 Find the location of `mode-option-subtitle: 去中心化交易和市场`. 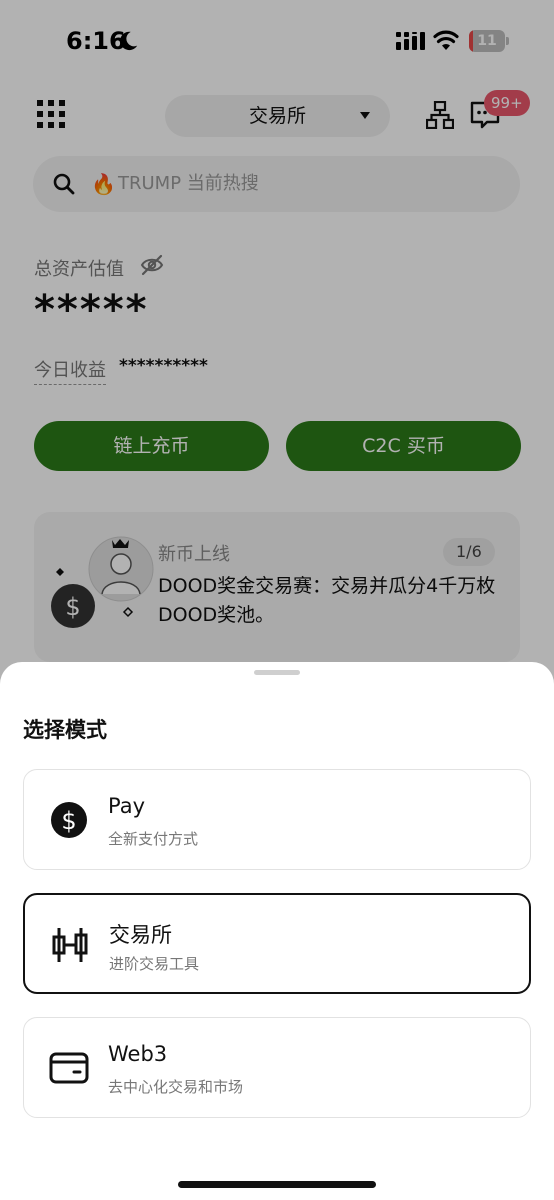

mode-option-subtitle: 去中心化交易和市场 is located at coordinates (176, 1087).